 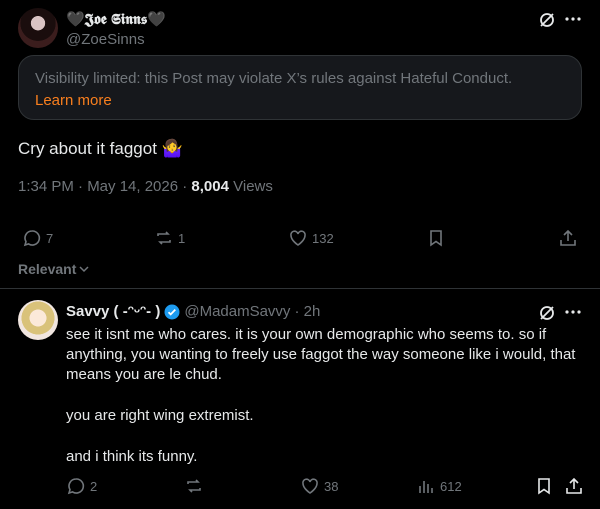 What do you see at coordinates (105, 39) in the screenshot?
I see `author-handle: @ZoeSinns` at bounding box center [105, 39].